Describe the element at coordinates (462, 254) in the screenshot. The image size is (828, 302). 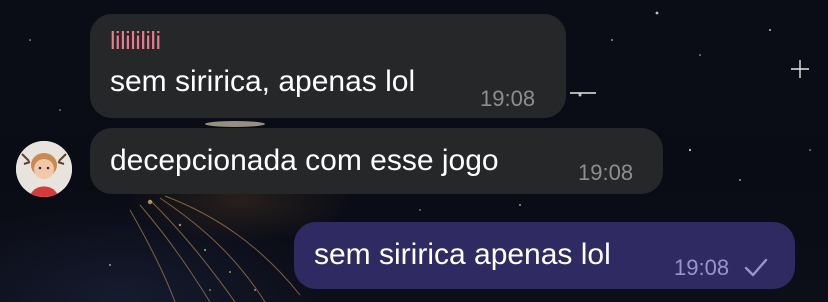
I see `message-text: sem siririca apenas lol` at that location.